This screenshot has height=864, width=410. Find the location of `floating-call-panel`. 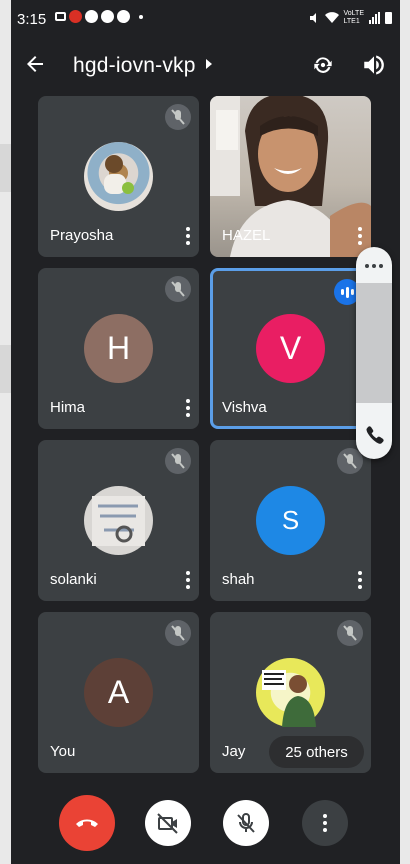

floating-call-panel is located at coordinates (374, 353).